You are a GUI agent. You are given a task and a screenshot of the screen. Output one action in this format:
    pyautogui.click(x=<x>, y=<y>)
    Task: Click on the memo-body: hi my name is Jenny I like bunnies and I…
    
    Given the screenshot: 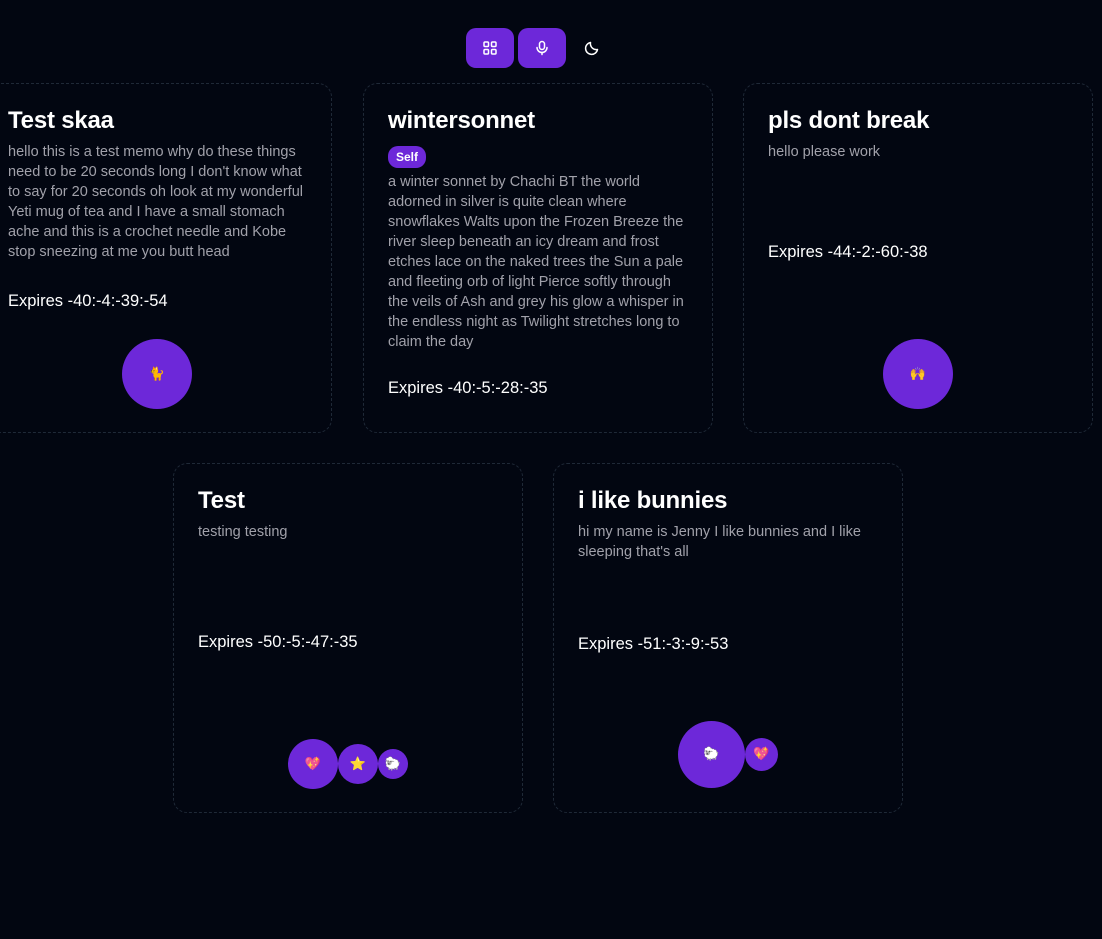 What is the action you would take?
    pyautogui.click(x=719, y=542)
    